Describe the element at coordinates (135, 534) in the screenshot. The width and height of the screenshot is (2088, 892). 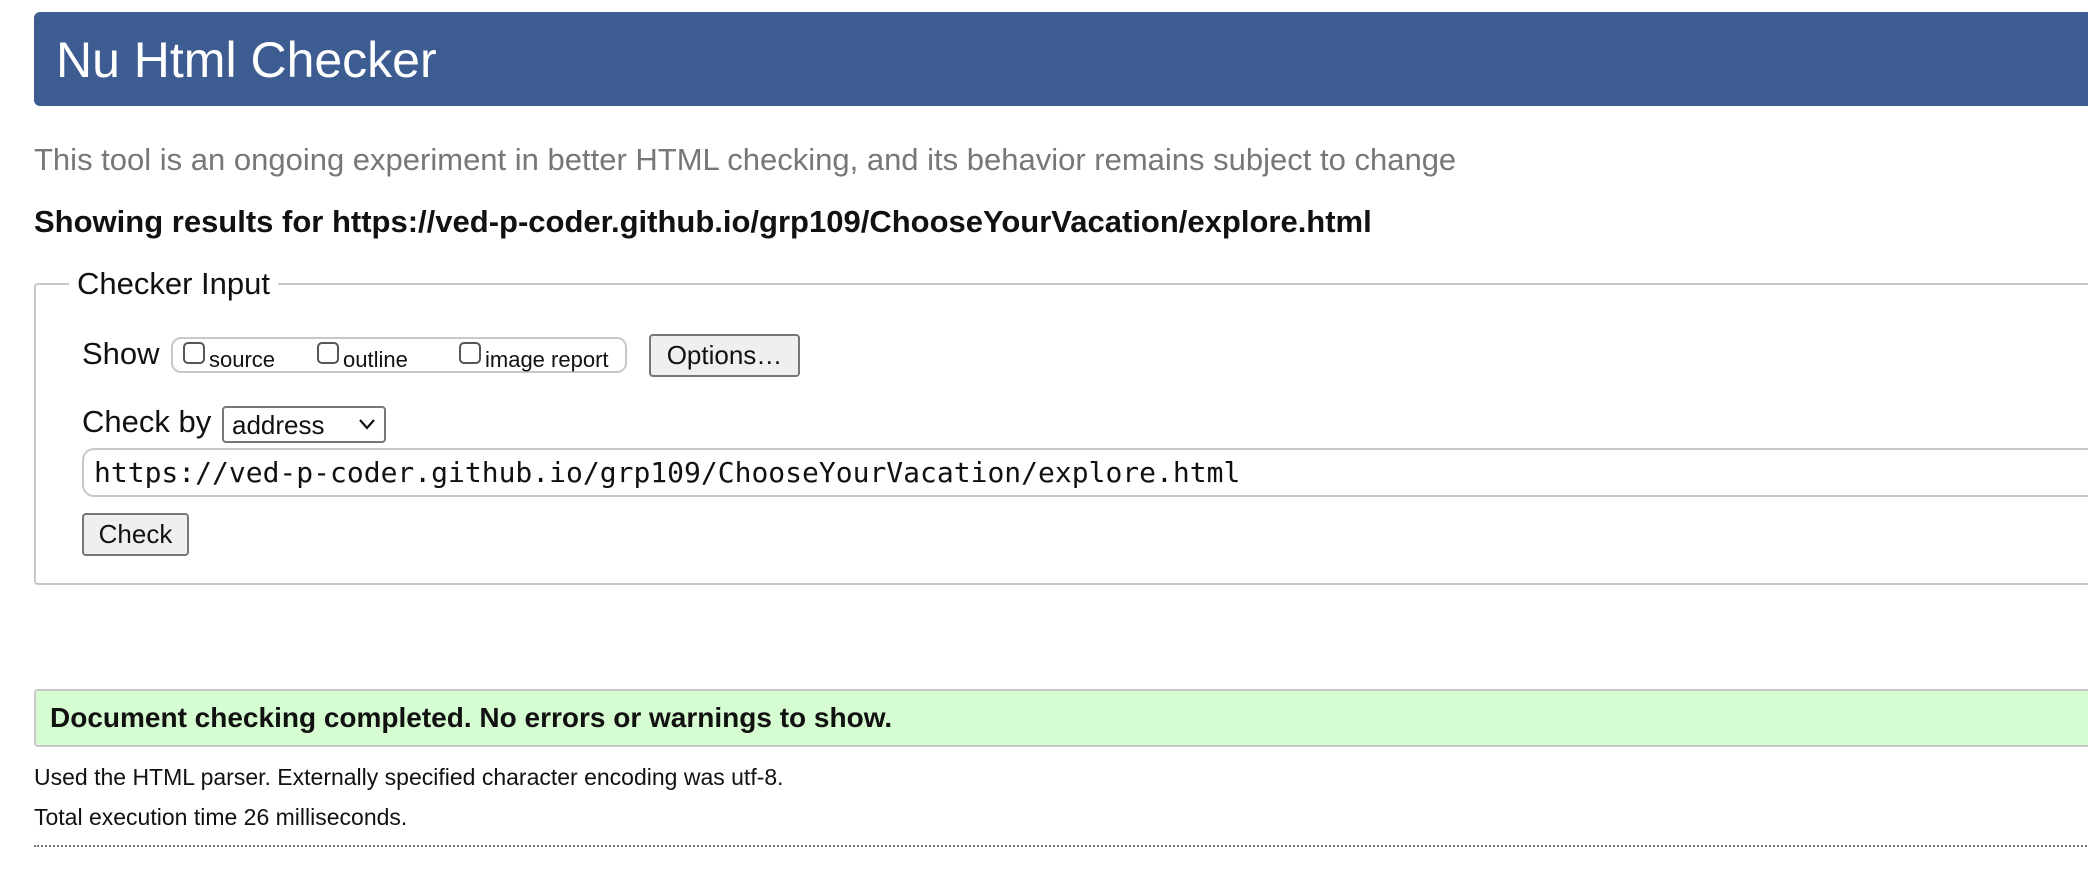
I see `check-button: Check` at that location.